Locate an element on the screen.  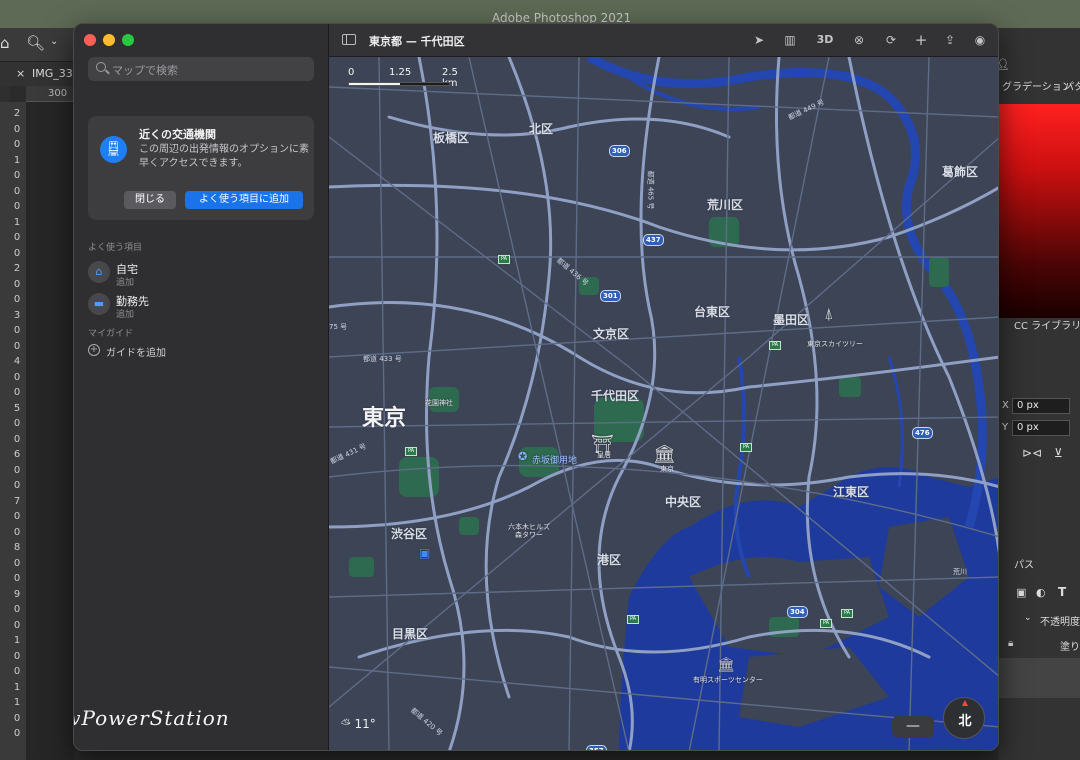
ward-itabashi: 板橋区 is located at coordinates (451, 137).